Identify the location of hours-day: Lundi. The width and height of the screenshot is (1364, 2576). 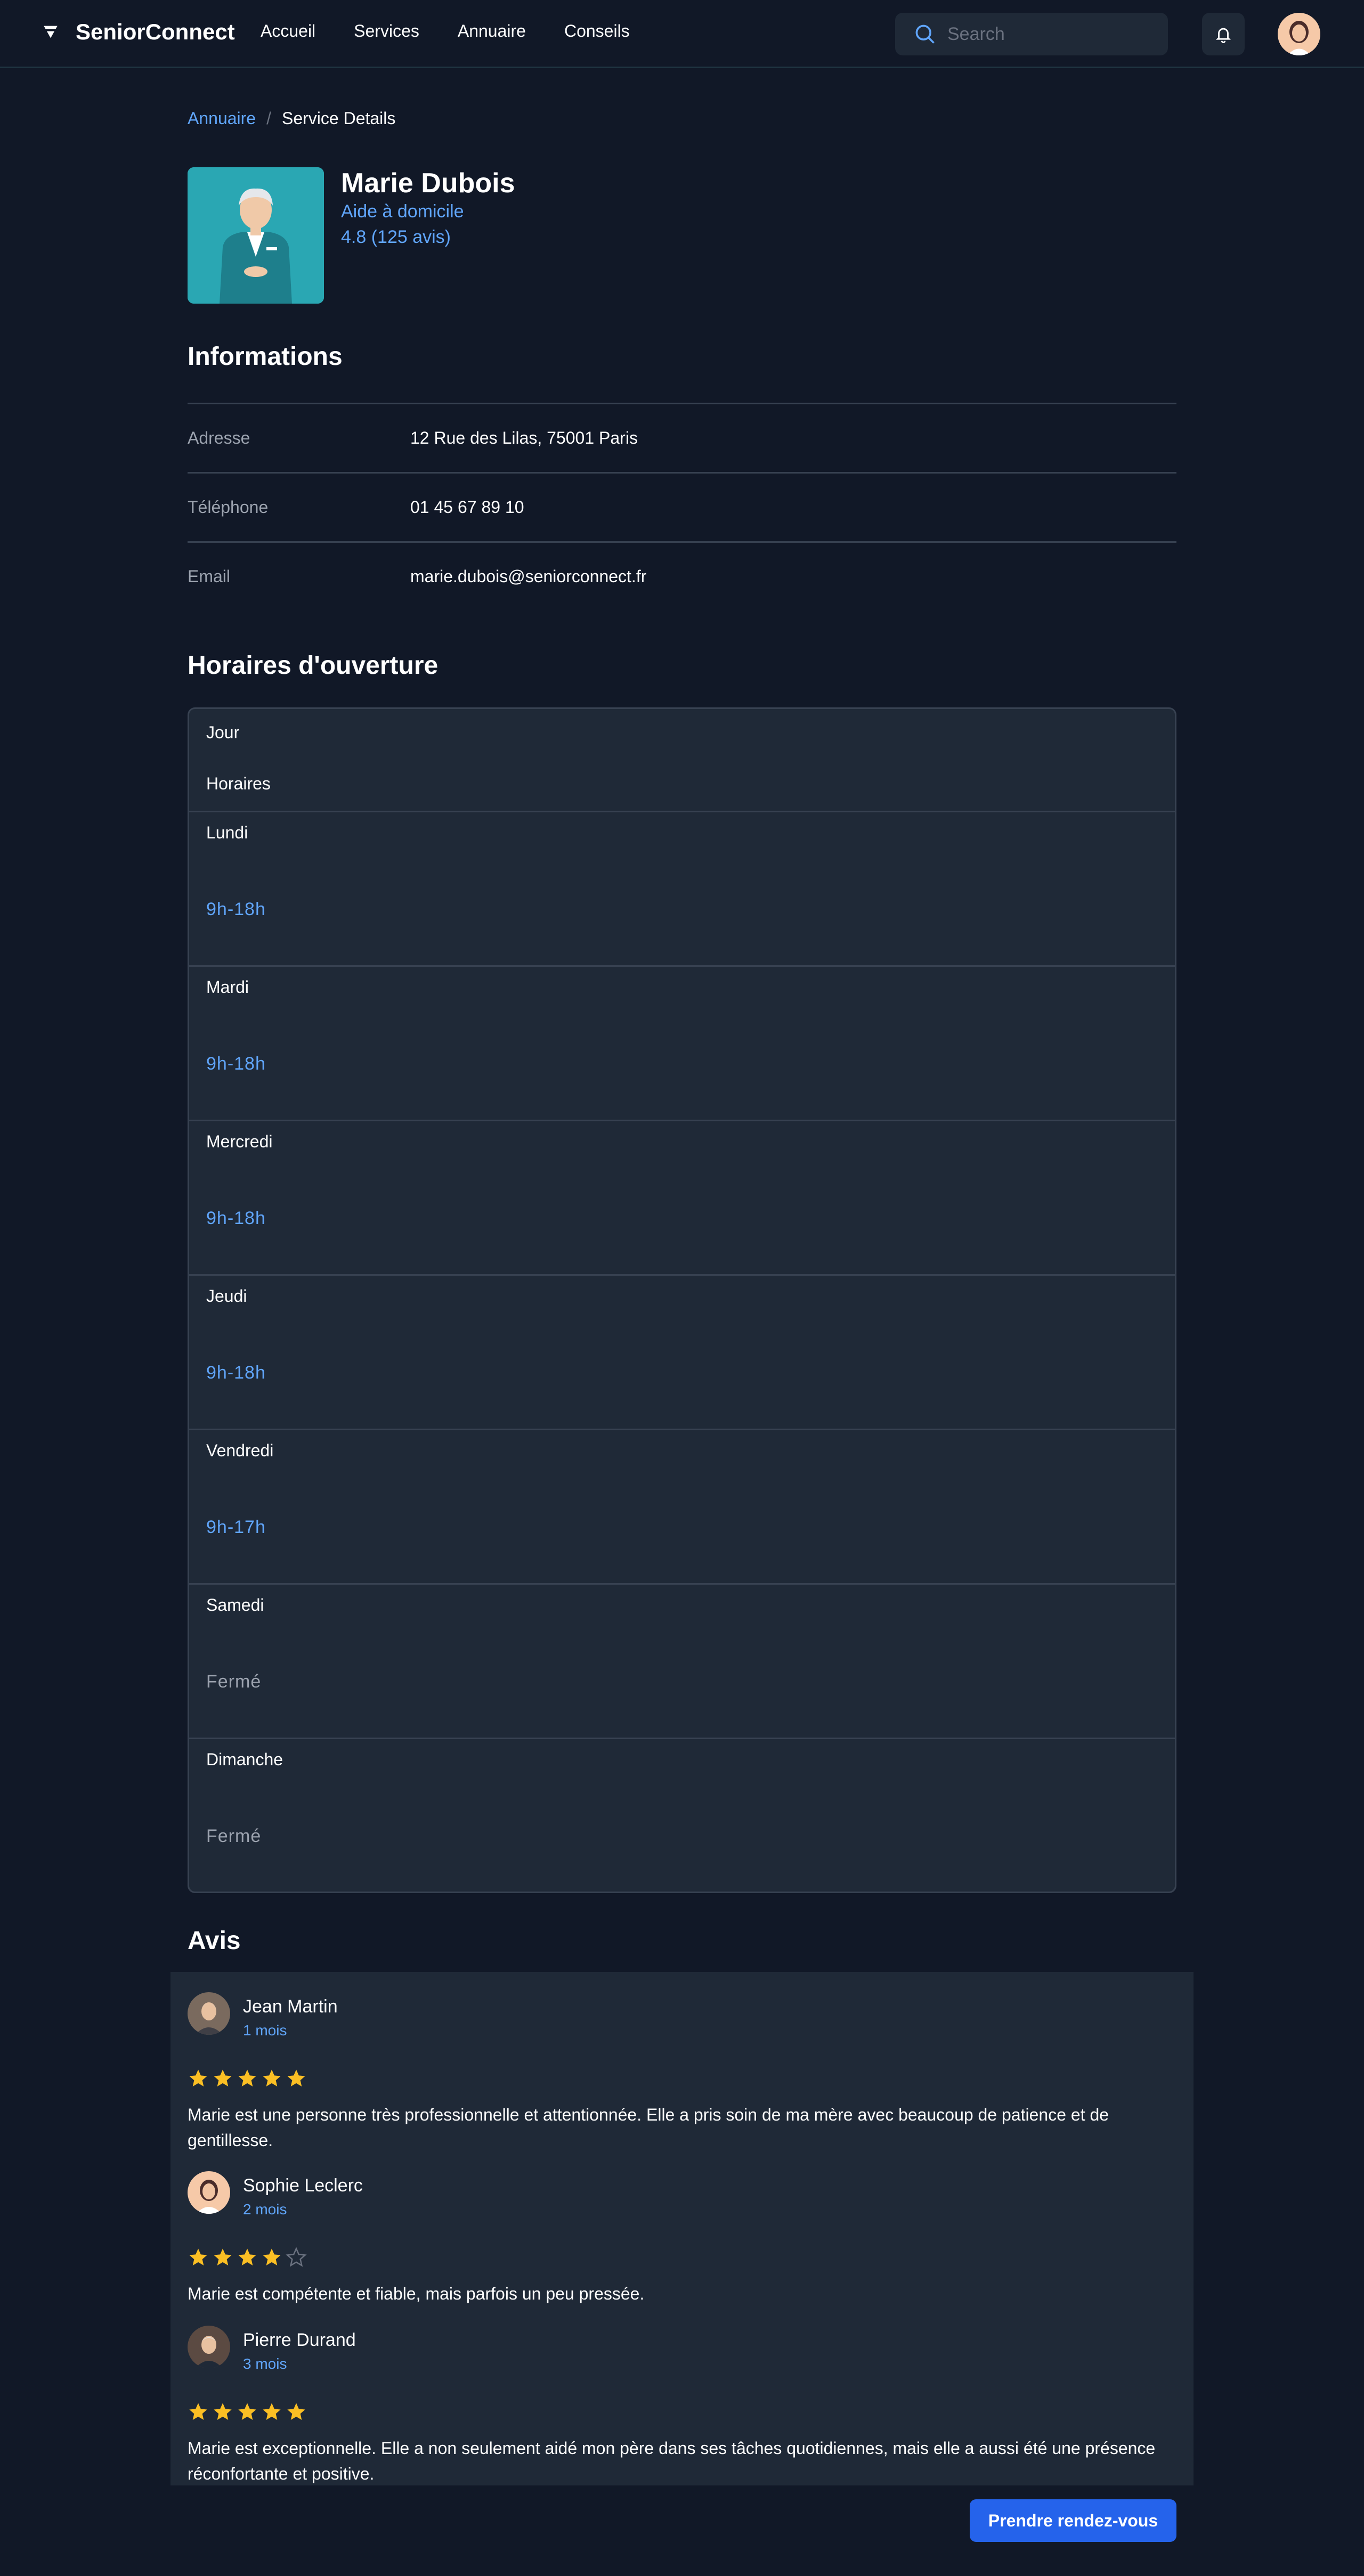
(227, 833).